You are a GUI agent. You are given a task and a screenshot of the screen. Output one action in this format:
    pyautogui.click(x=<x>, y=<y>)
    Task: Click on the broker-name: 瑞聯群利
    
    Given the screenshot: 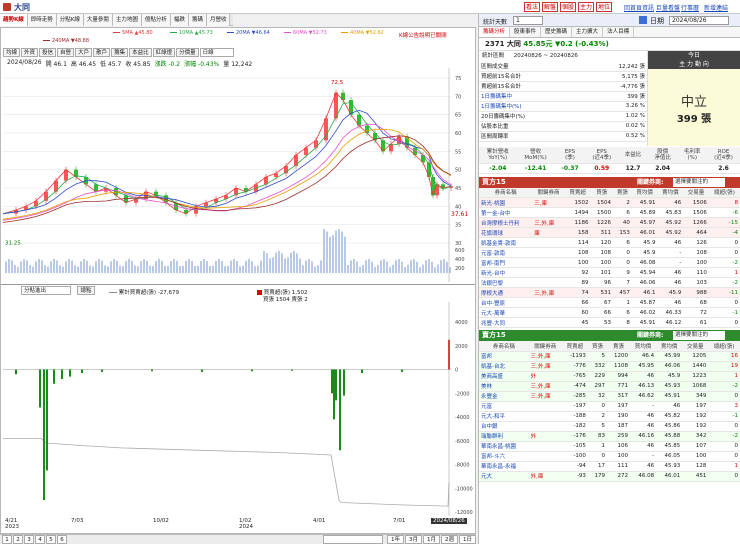 What is the action you would take?
    pyautogui.click(x=504, y=436)
    